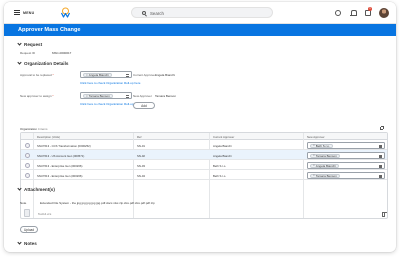  Describe the element at coordinates (34, 129) in the screenshot. I see `grid-caption: Organization 4 items` at that location.